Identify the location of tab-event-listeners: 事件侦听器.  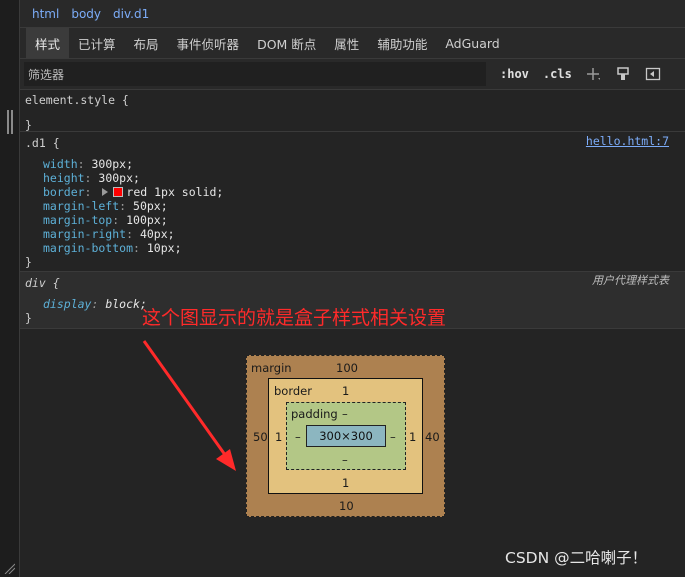
(208, 43).